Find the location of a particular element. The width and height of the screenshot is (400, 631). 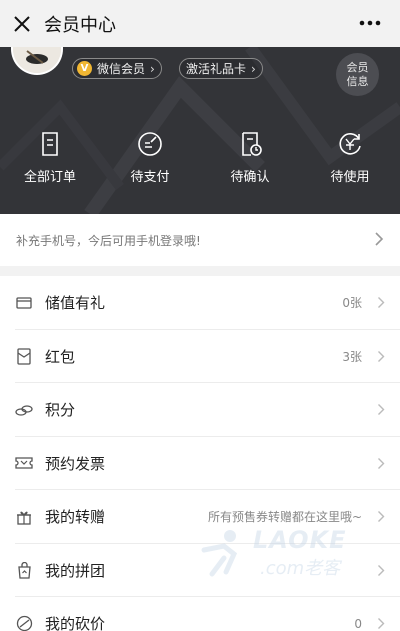

add-phone-banner: 补充手机号，今后可用手机登录哦! is located at coordinates (200, 240).